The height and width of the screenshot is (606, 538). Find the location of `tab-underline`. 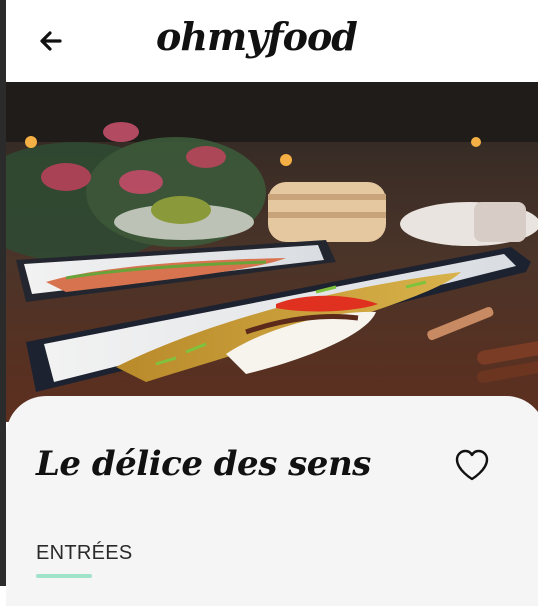

tab-underline is located at coordinates (64, 576).